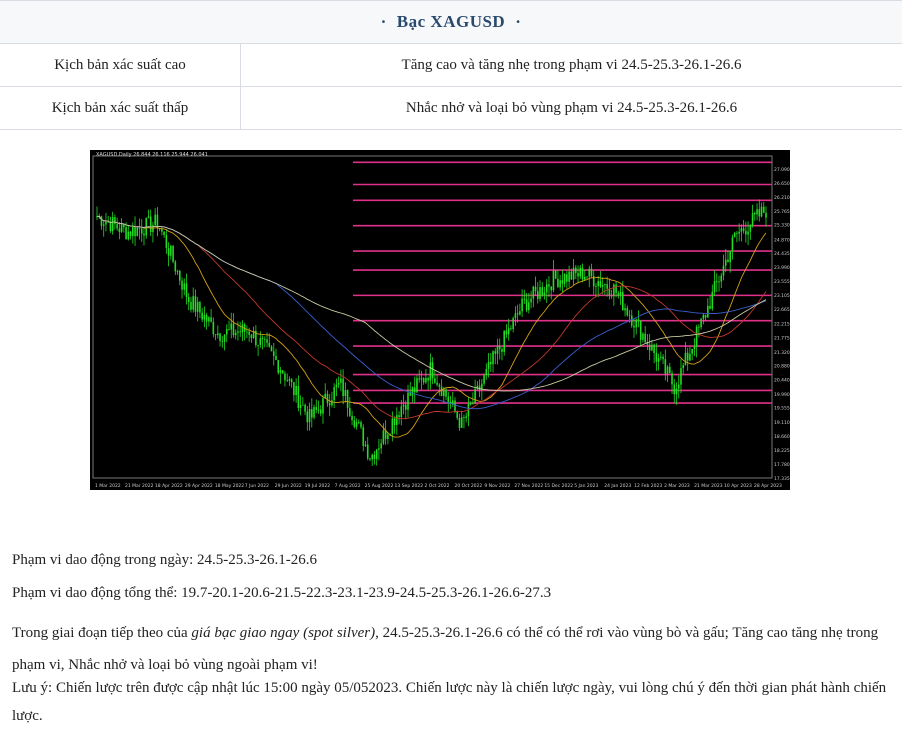  Describe the element at coordinates (318, 486) in the screenshot. I see `x-tick-label: 19 Jul 2022` at that location.